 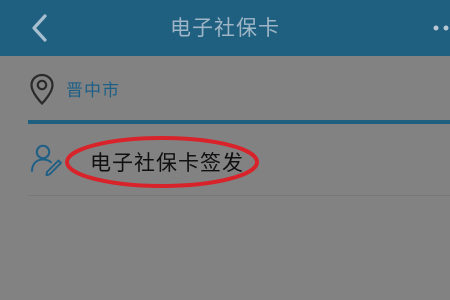 I want to click on row-divider, so click(x=239, y=195).